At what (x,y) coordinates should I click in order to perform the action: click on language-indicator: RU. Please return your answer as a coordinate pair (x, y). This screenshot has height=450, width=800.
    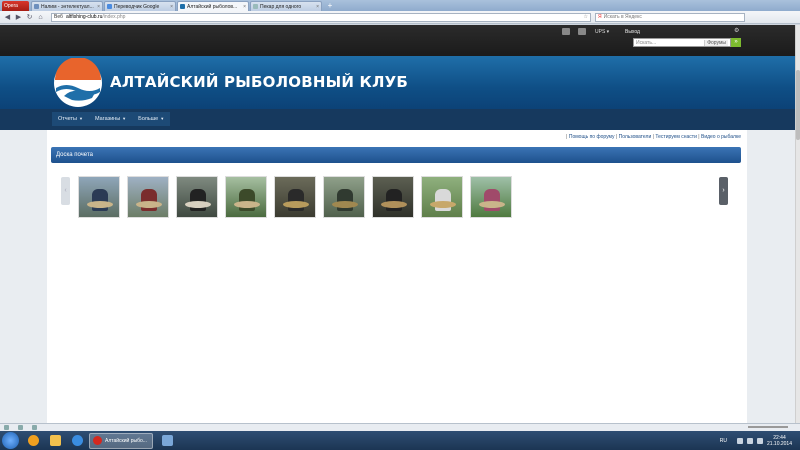
    Looking at the image, I should click on (723, 441).